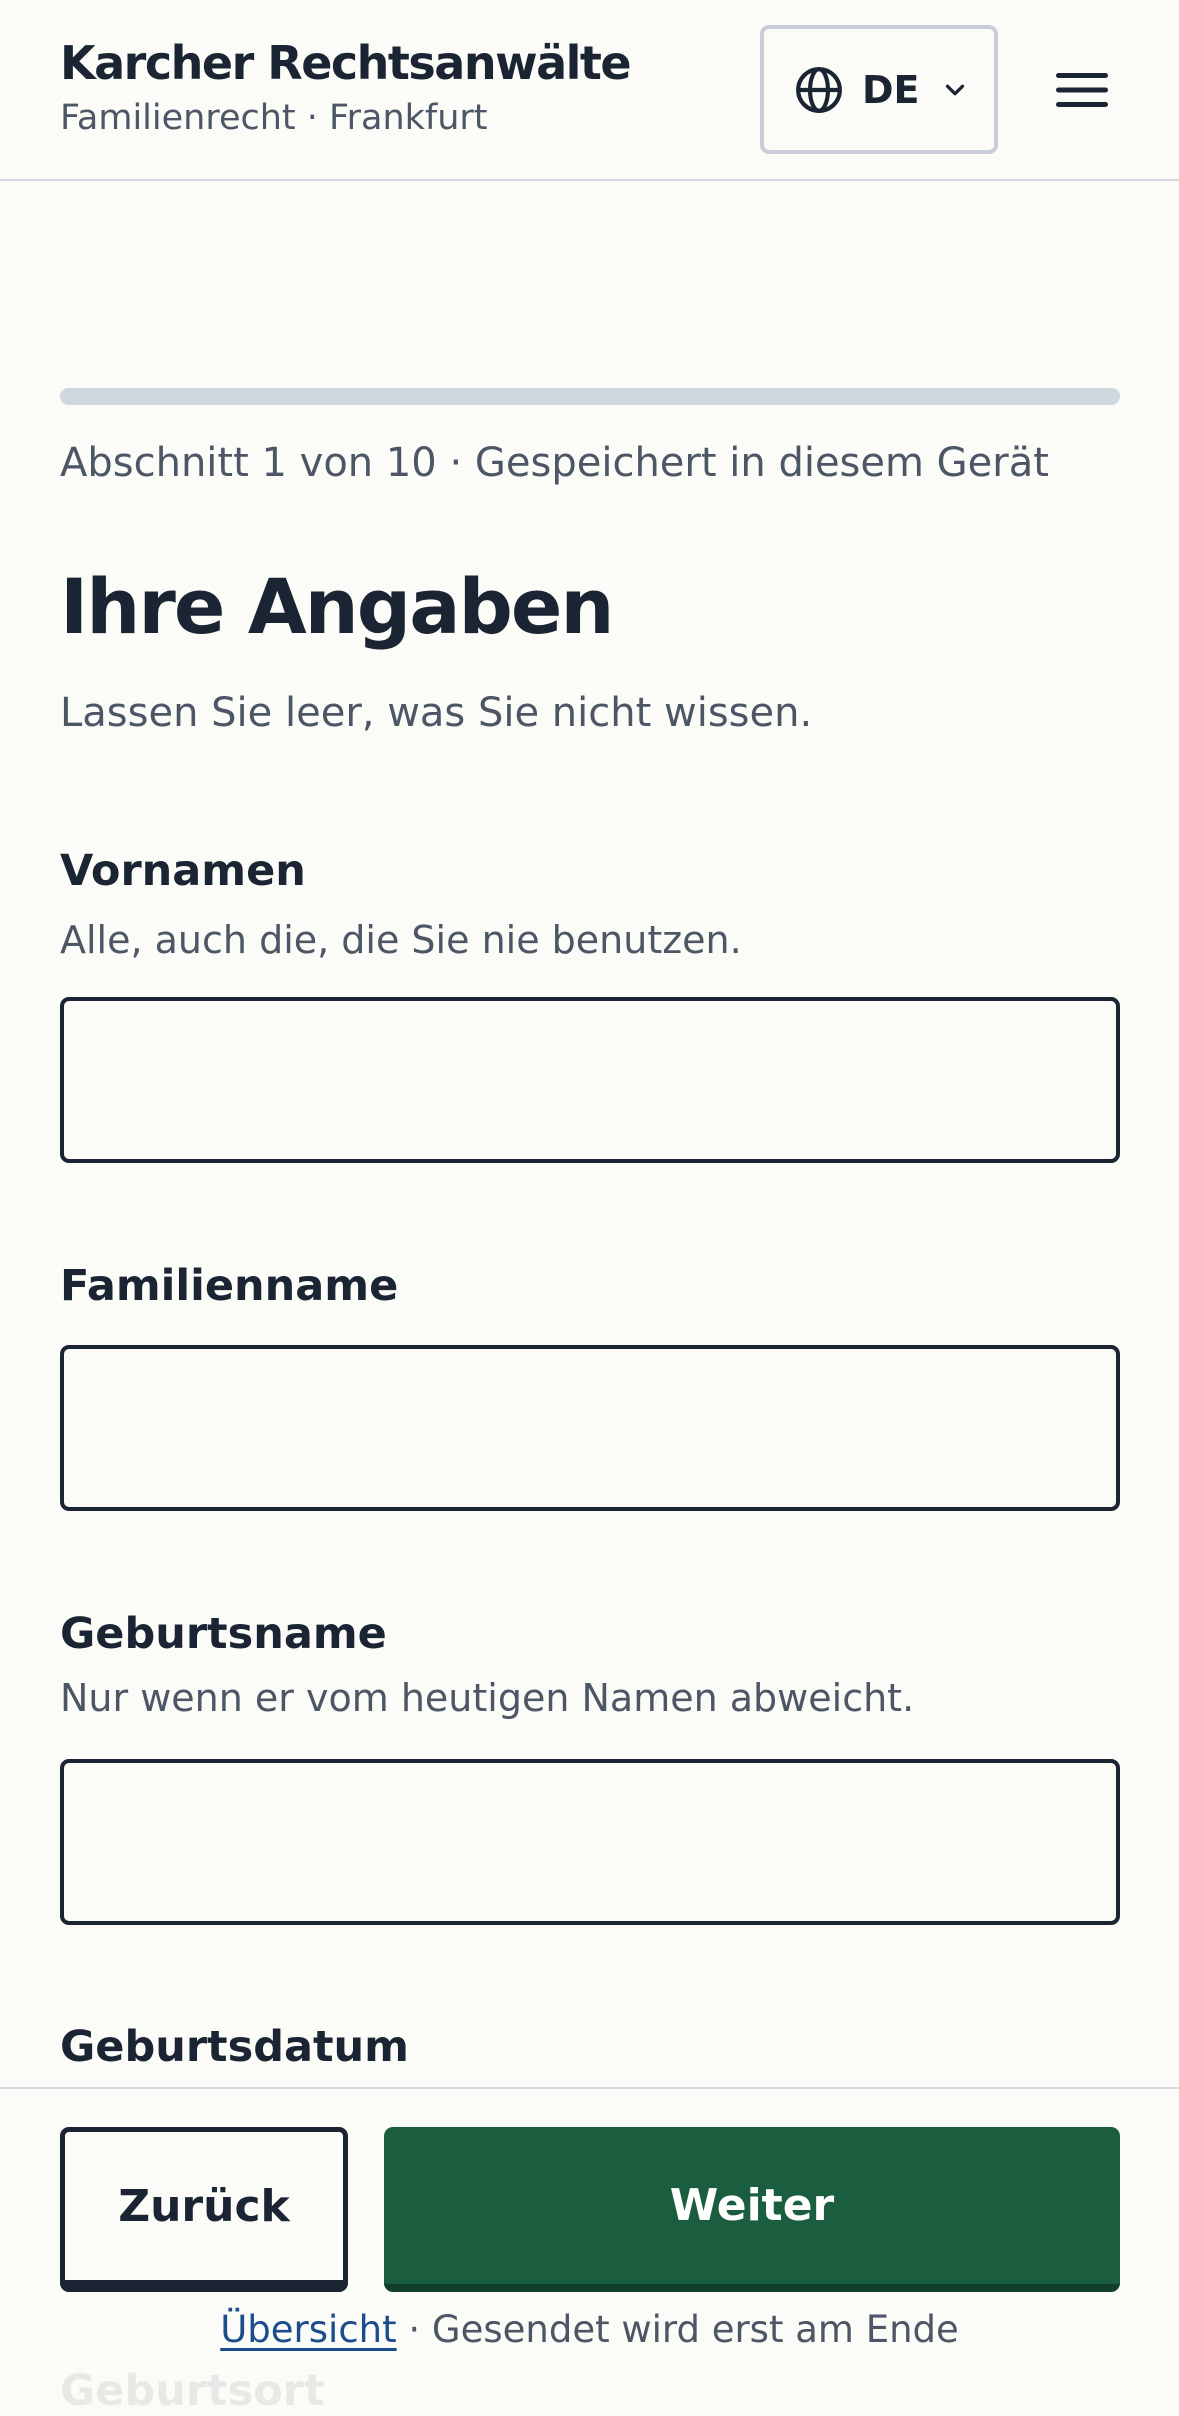  I want to click on next-button: Weiter, so click(752, 2209).